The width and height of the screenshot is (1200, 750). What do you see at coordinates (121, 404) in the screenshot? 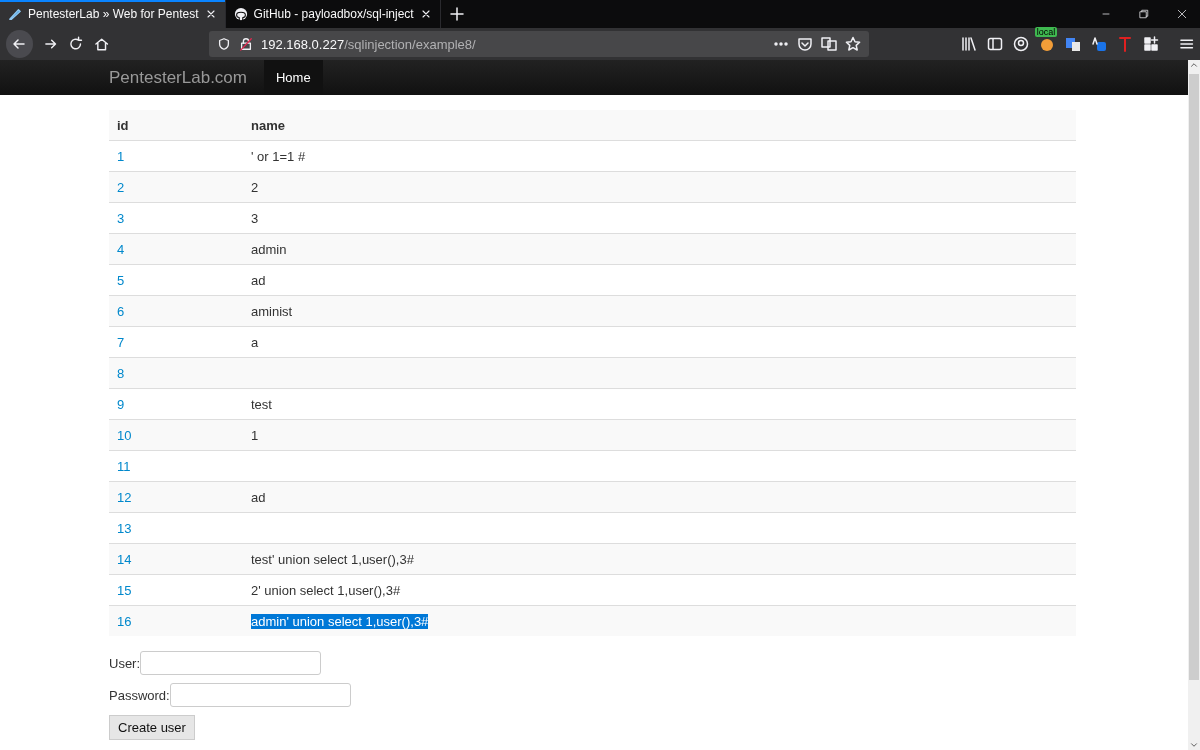
I see `id-link: 9` at bounding box center [121, 404].